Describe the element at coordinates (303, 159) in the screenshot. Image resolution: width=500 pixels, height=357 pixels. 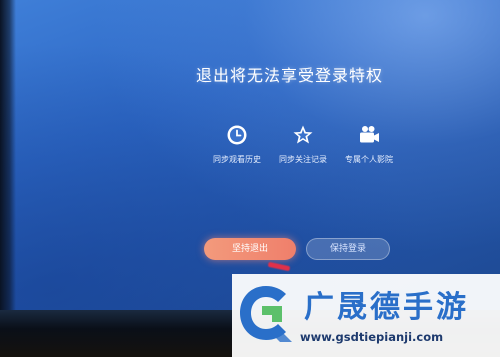
I see `perk-label: 同步关注记录` at that location.